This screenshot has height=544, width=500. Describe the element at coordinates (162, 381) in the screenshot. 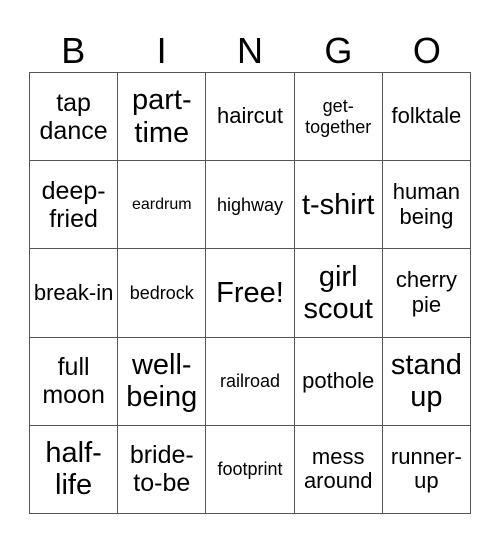

I see `bingo-cell: well-being` at that location.